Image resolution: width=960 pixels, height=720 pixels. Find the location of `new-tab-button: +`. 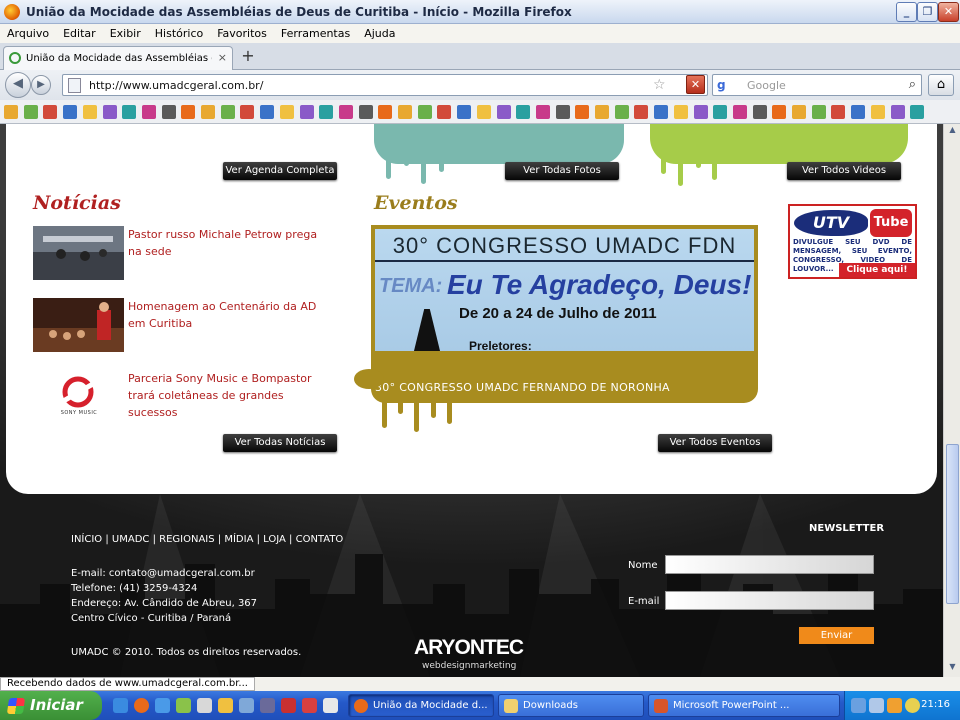

new-tab-button: + is located at coordinates (248, 57).